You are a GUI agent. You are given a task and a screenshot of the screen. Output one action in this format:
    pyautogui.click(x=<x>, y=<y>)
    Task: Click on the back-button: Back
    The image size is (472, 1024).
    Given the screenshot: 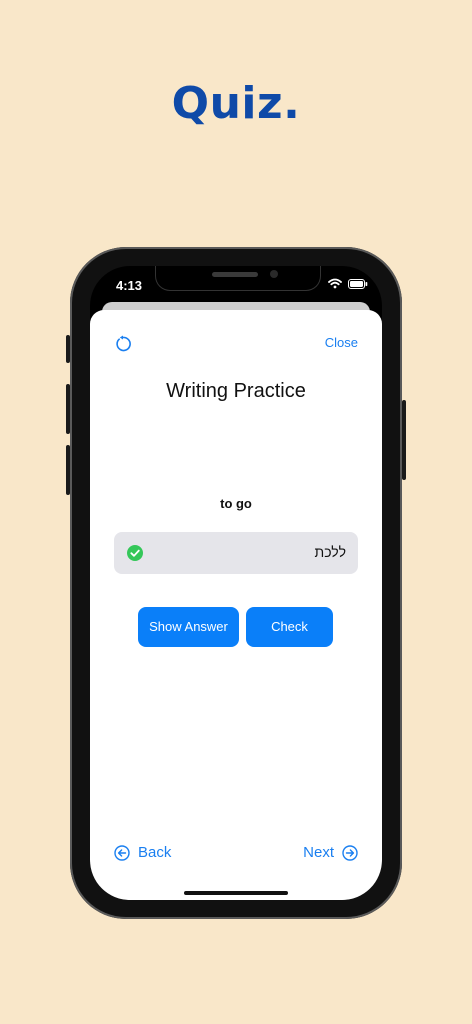 What is the action you would take?
    pyautogui.click(x=142, y=852)
    